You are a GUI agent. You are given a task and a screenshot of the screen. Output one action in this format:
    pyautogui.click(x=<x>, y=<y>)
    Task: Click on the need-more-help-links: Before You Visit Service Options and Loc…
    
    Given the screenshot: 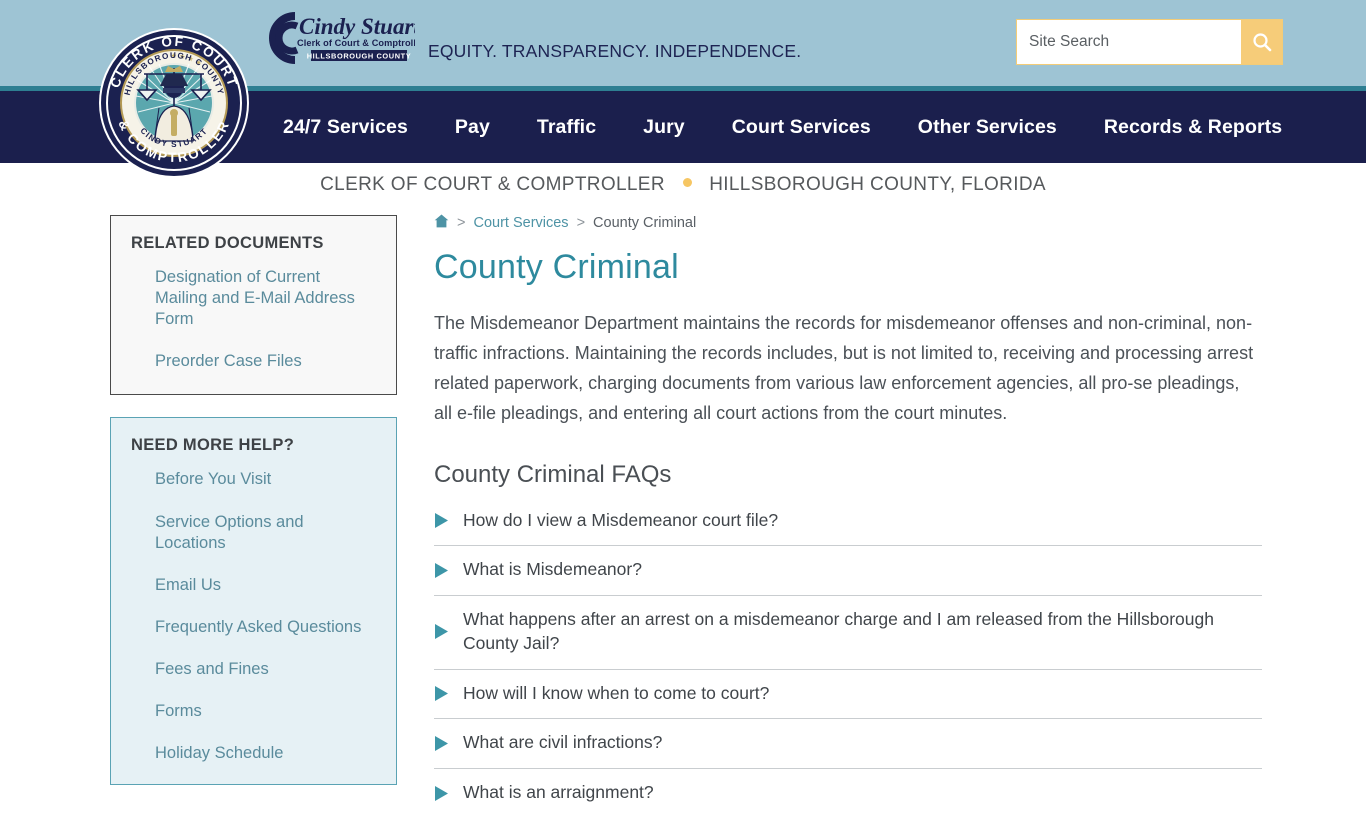 What is the action you would take?
    pyautogui.click(x=253, y=616)
    